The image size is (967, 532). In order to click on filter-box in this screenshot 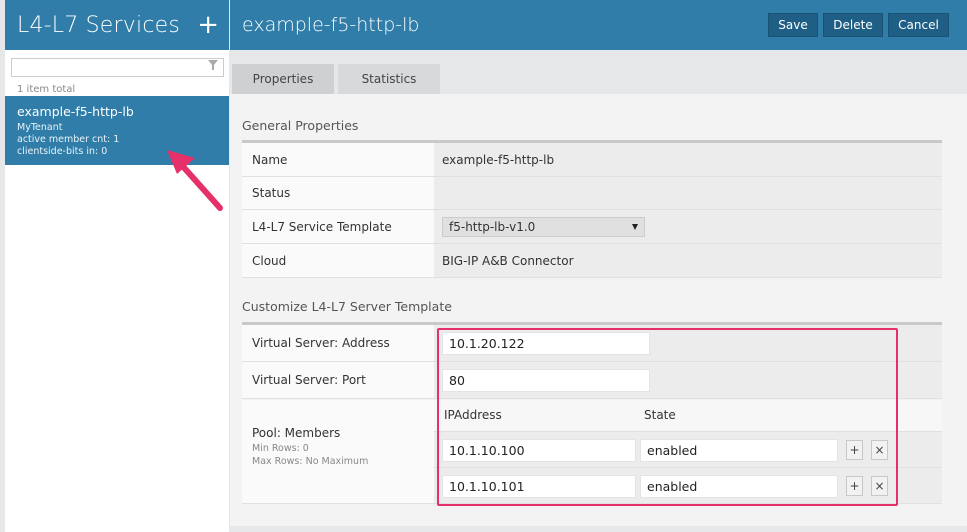, I will do `click(117, 66)`.